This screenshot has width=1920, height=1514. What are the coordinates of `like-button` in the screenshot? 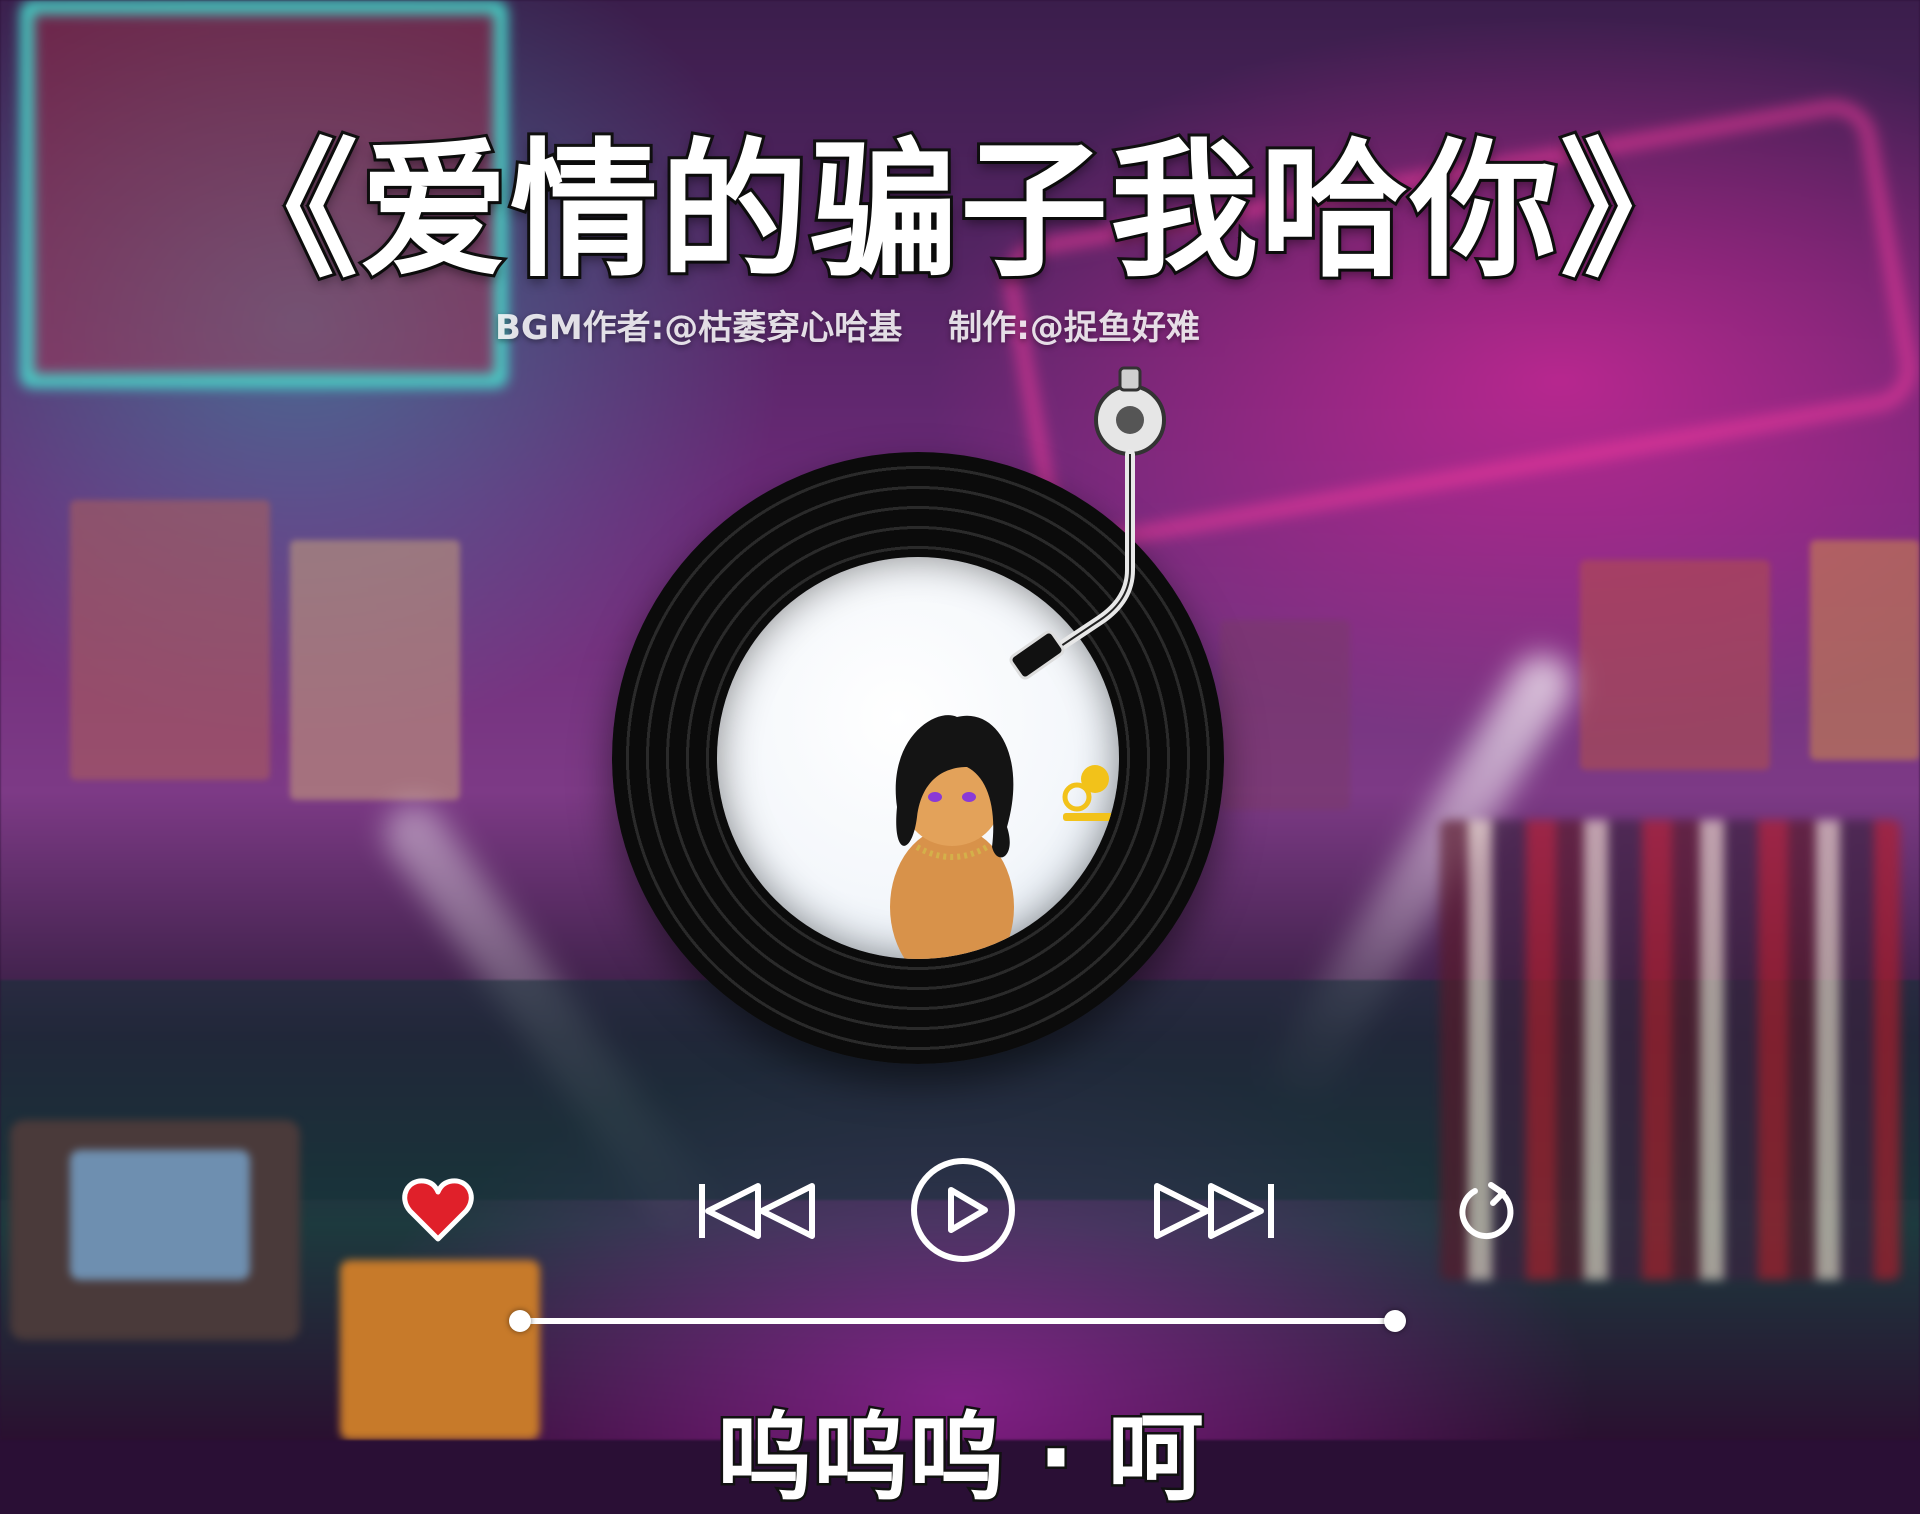 It's located at (438, 1210).